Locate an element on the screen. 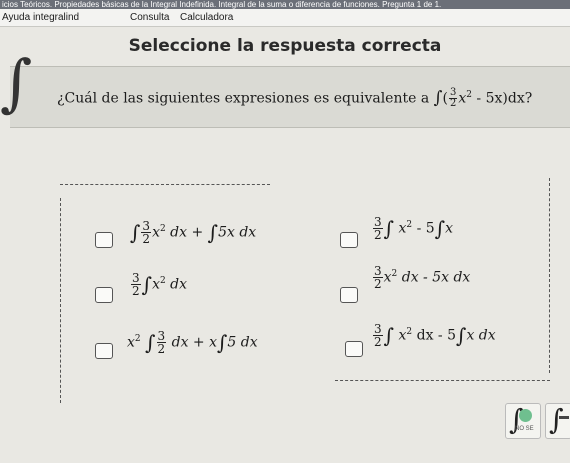  option-4-checkbox is located at coordinates (349, 295).